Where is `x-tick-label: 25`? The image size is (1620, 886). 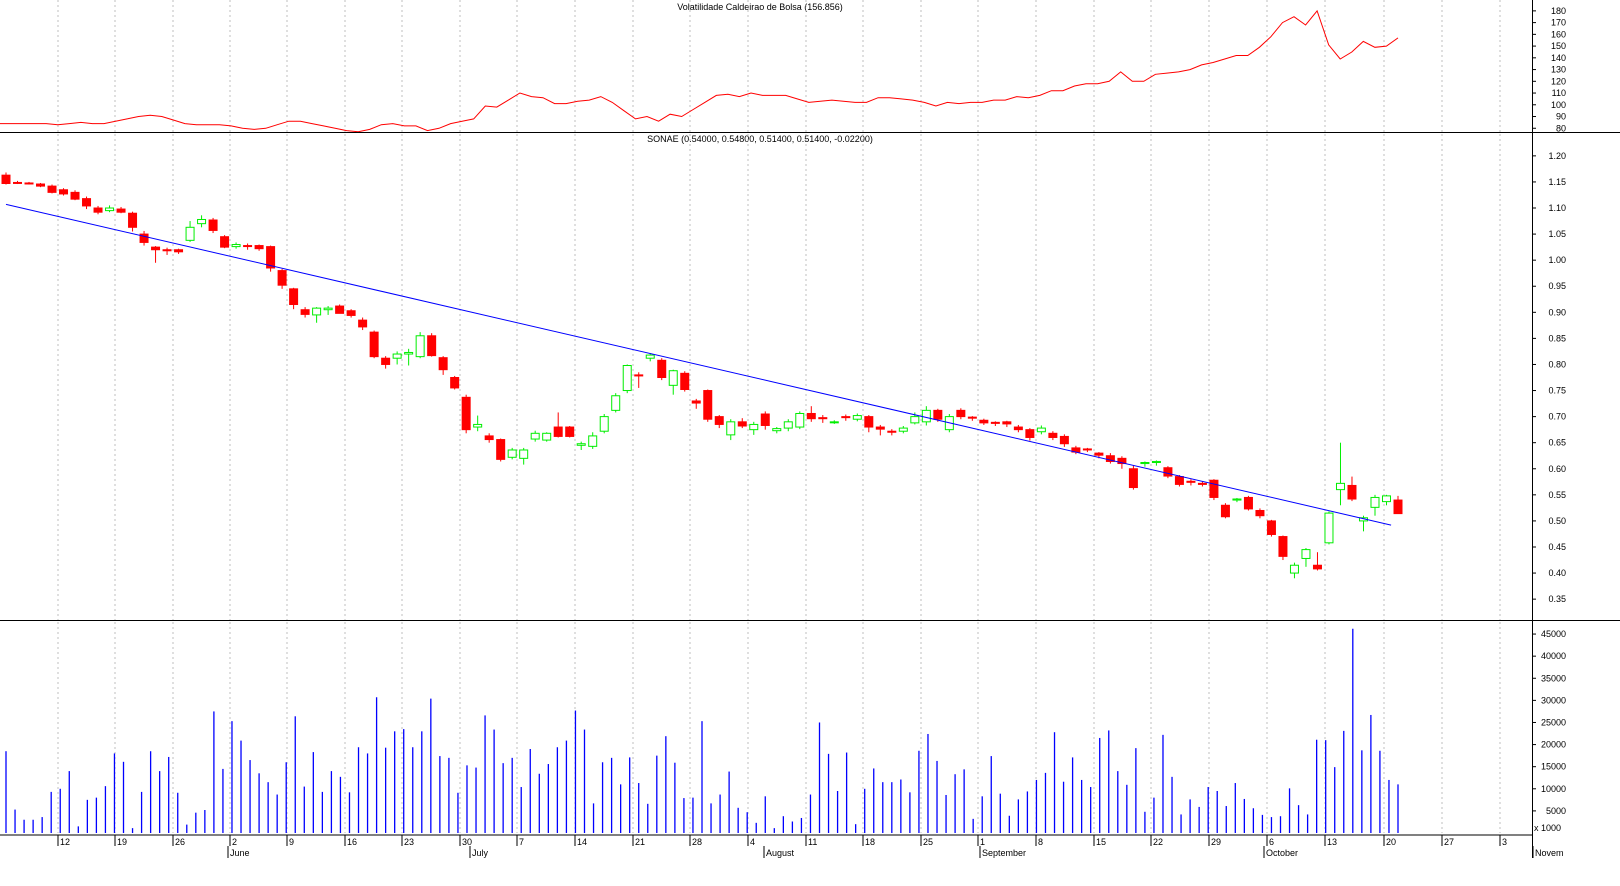
x-tick-label: 25 is located at coordinates (928, 842).